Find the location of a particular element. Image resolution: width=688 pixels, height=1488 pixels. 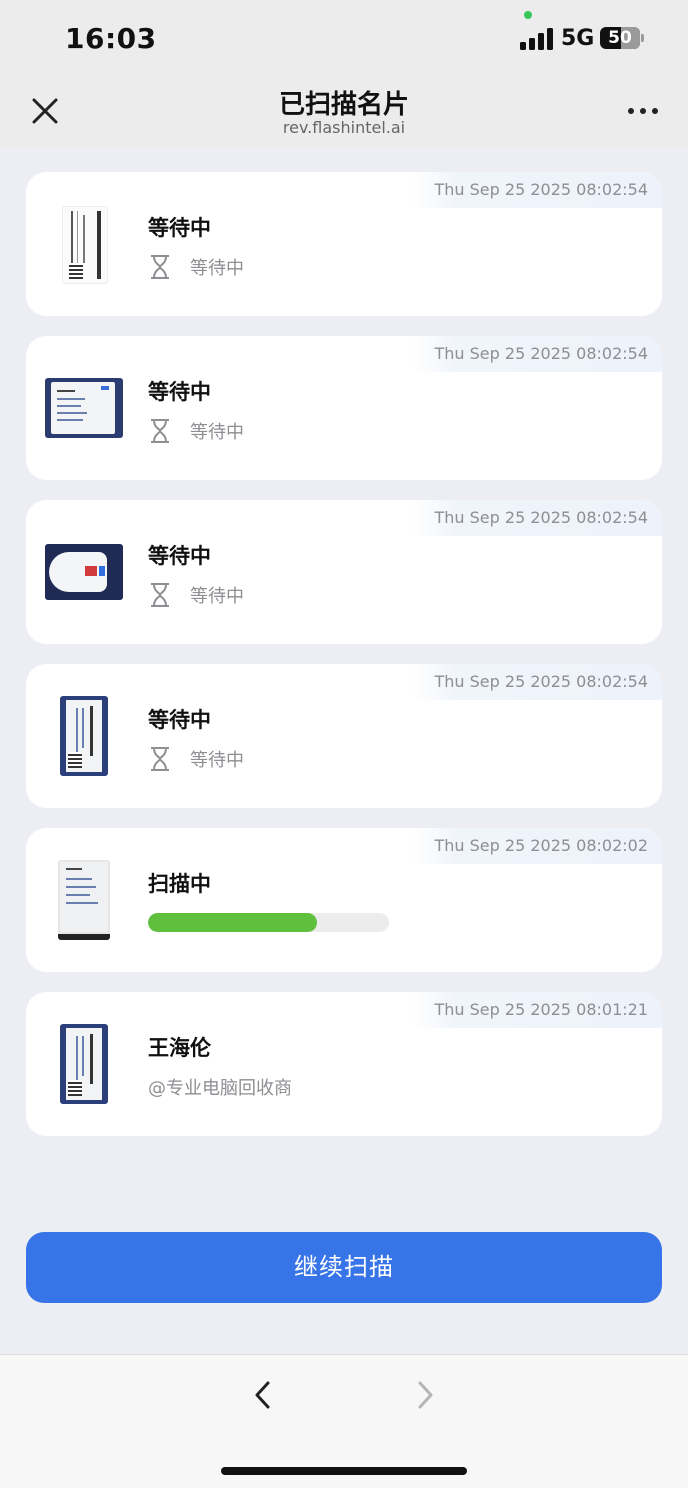

browser-toolbar is located at coordinates (344, 1421).